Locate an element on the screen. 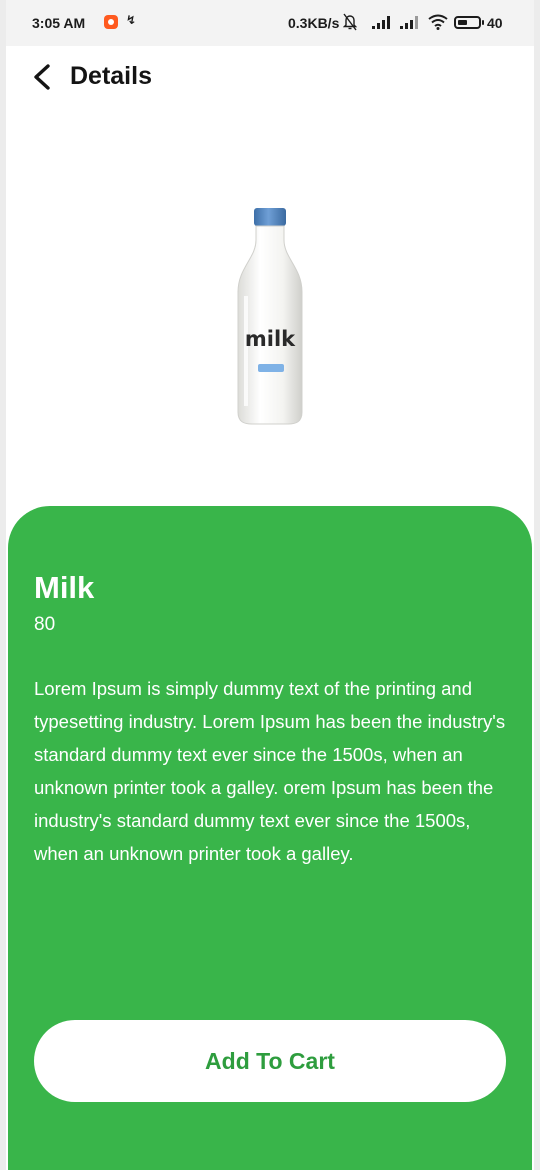 The width and height of the screenshot is (540, 1170). bottle-label-text: milk is located at coordinates (270, 339).